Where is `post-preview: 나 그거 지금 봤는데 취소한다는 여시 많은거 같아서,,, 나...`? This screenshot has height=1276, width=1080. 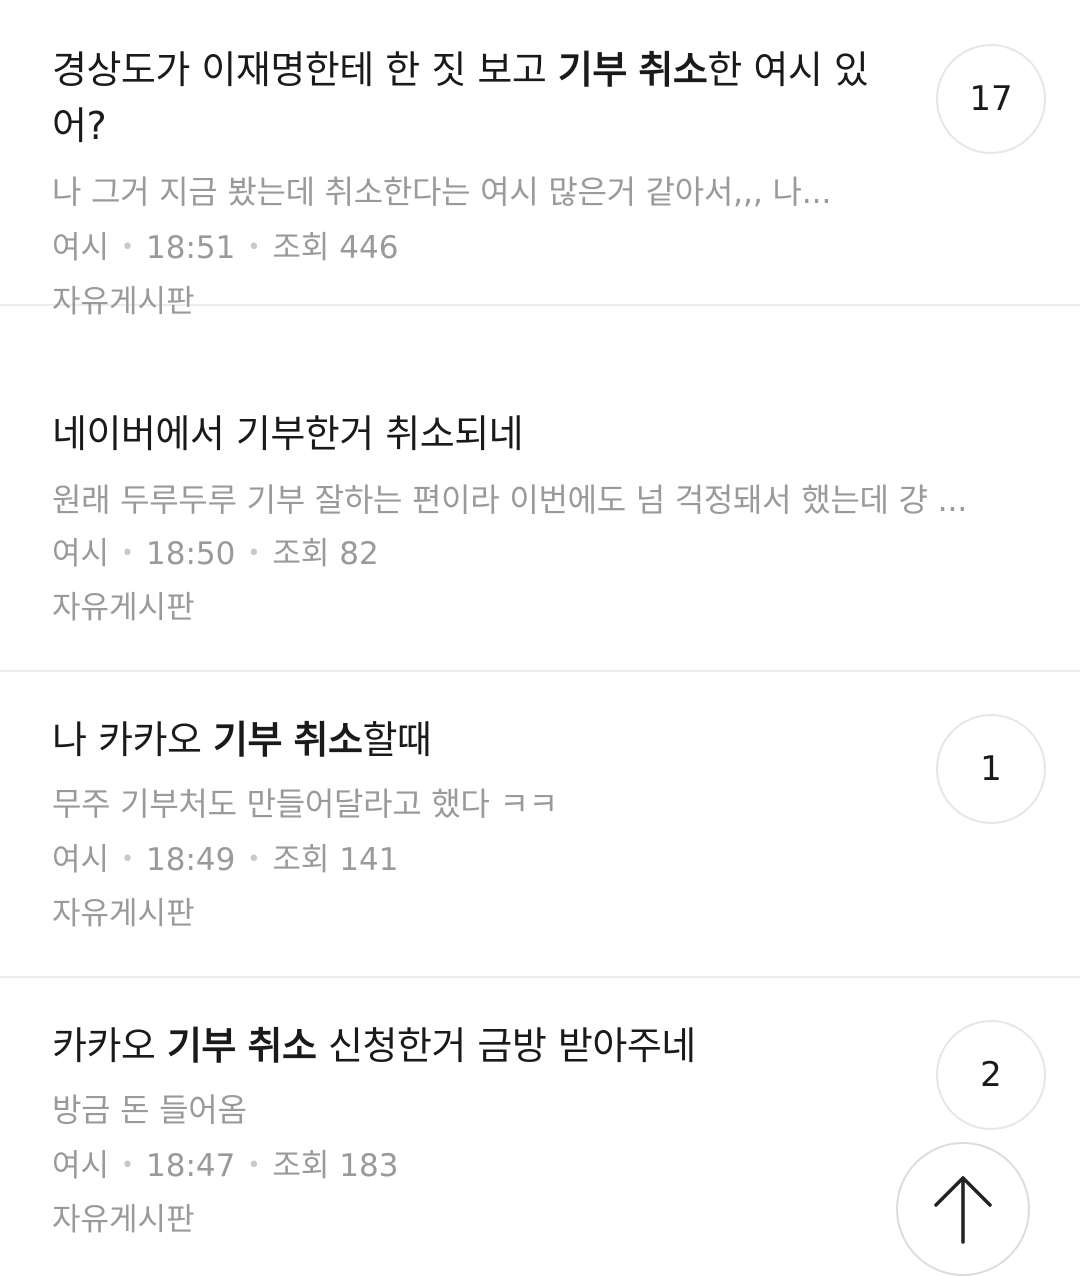 post-preview: 나 그거 지금 봤는데 취소한다는 여시 많은거 같아서,,, 나... is located at coordinates (442, 192).